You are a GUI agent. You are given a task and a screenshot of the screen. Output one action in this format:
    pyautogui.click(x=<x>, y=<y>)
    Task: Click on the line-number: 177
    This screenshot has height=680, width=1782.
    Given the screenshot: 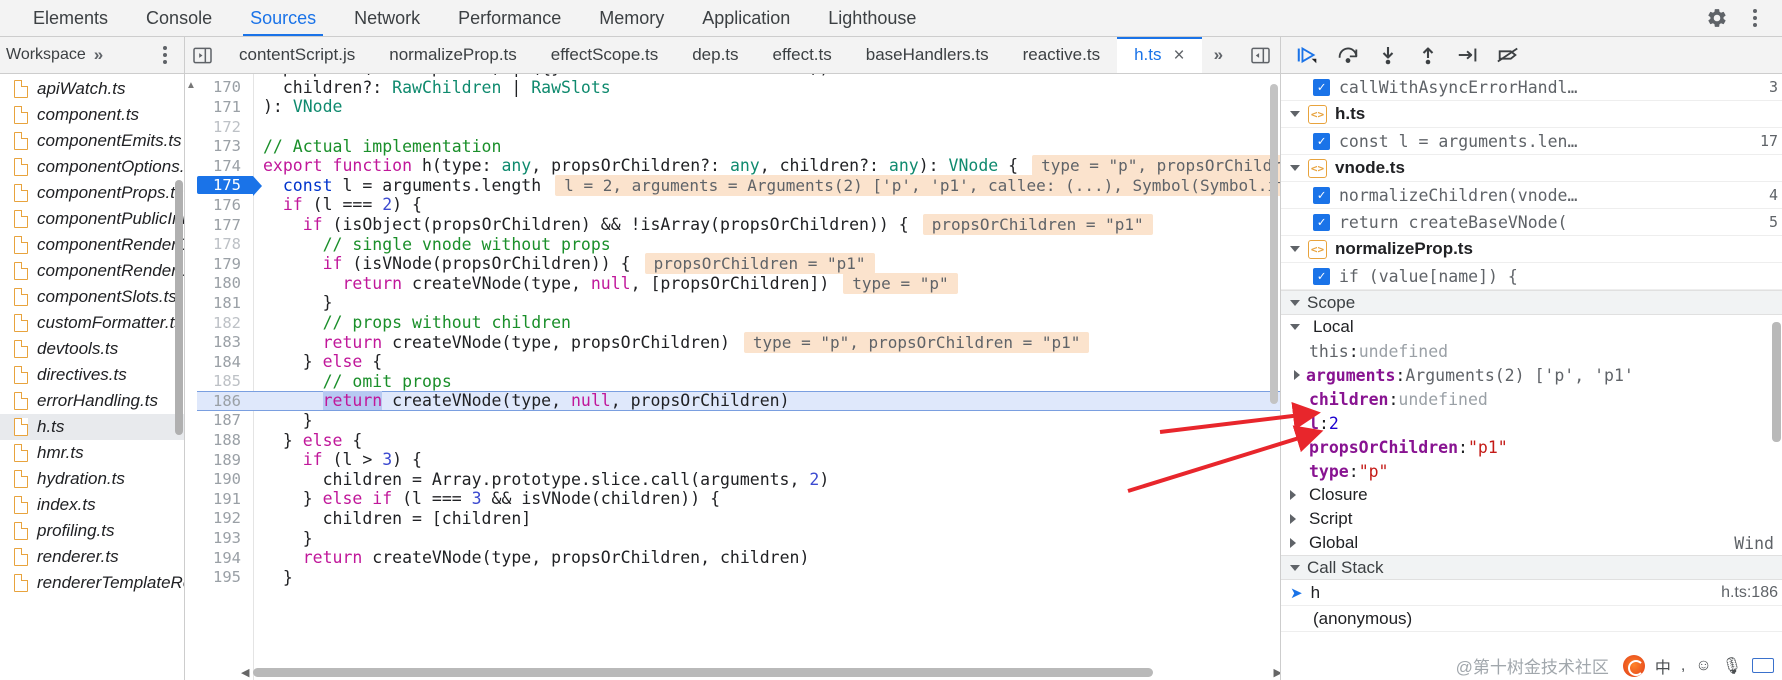 What is the action you would take?
    pyautogui.click(x=225, y=225)
    